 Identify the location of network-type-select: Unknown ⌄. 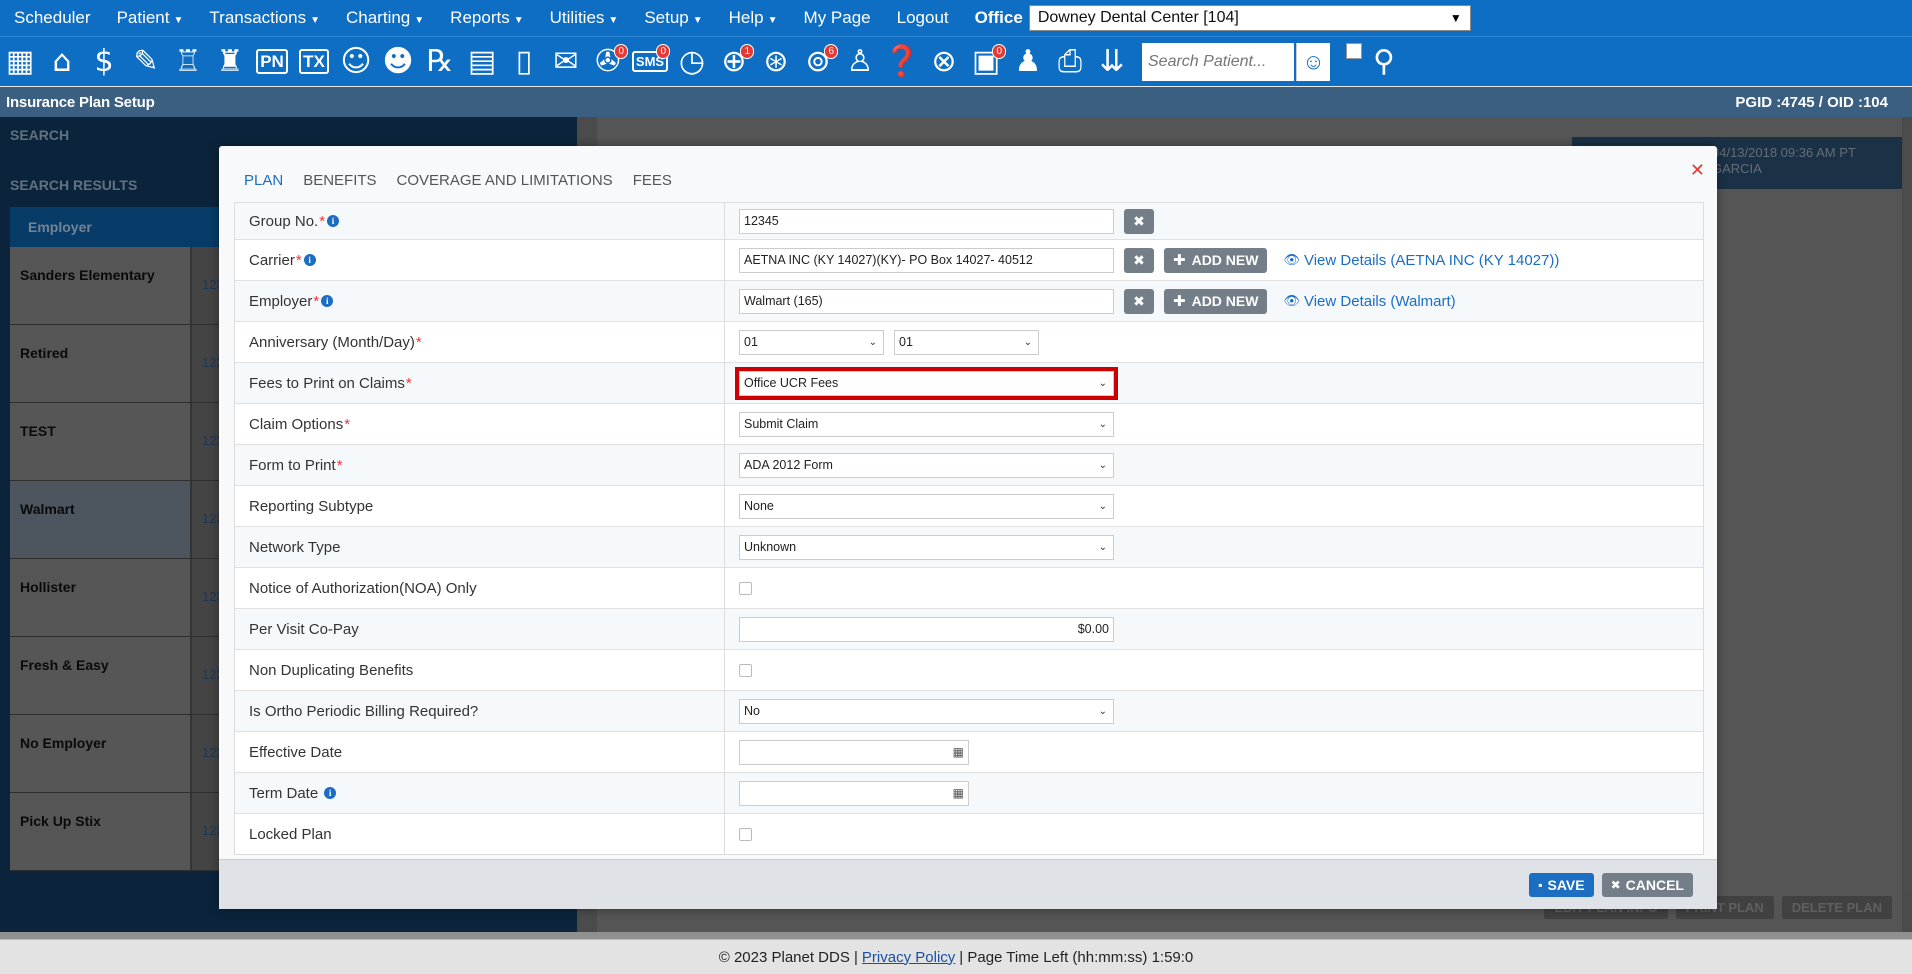
(926, 547).